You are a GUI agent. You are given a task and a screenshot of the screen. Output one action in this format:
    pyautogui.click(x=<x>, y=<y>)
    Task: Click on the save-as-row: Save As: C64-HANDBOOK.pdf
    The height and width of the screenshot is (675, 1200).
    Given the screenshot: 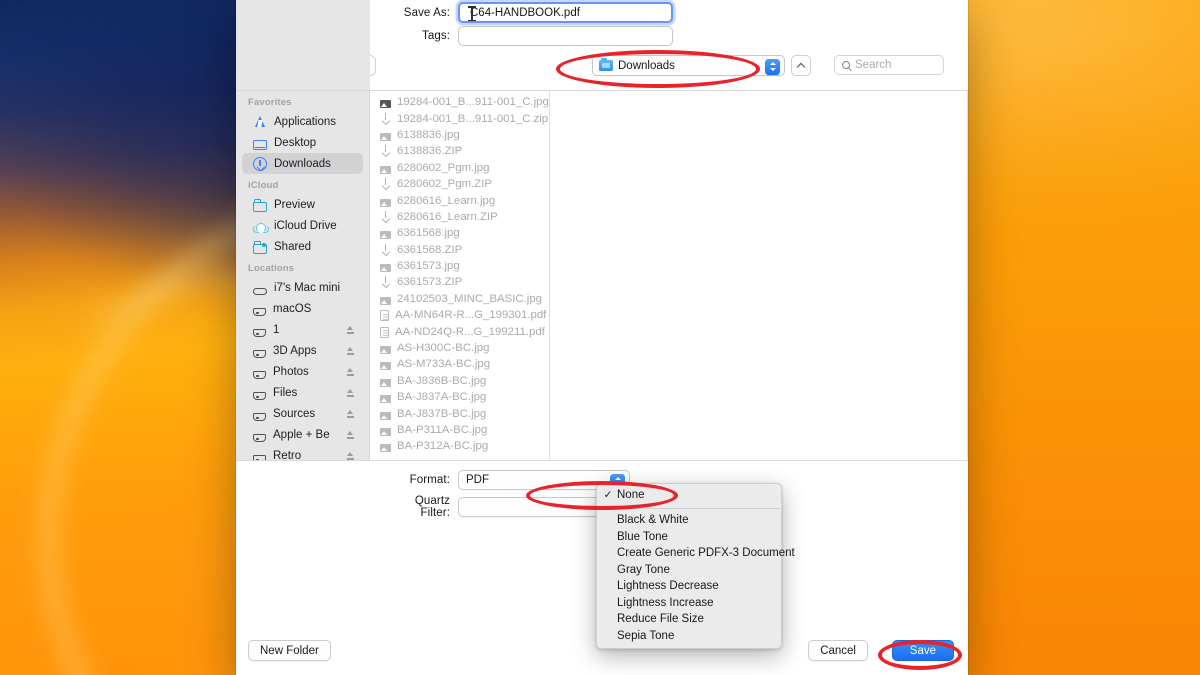 What is the action you would take?
    pyautogui.click(x=529, y=12)
    